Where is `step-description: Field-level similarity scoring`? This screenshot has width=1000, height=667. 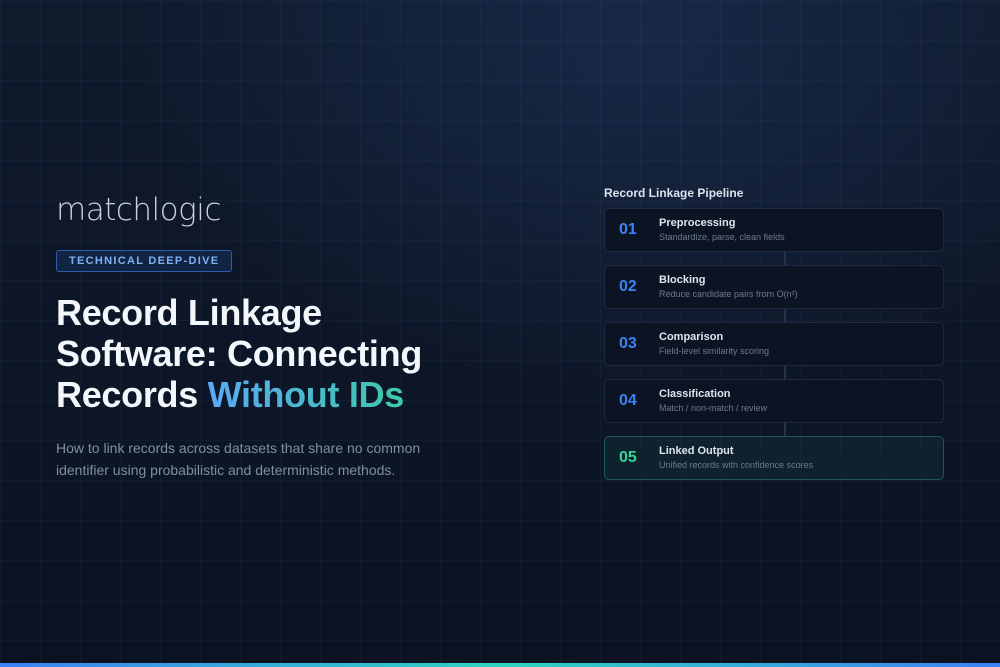 step-description: Field-level similarity scoring is located at coordinates (714, 351).